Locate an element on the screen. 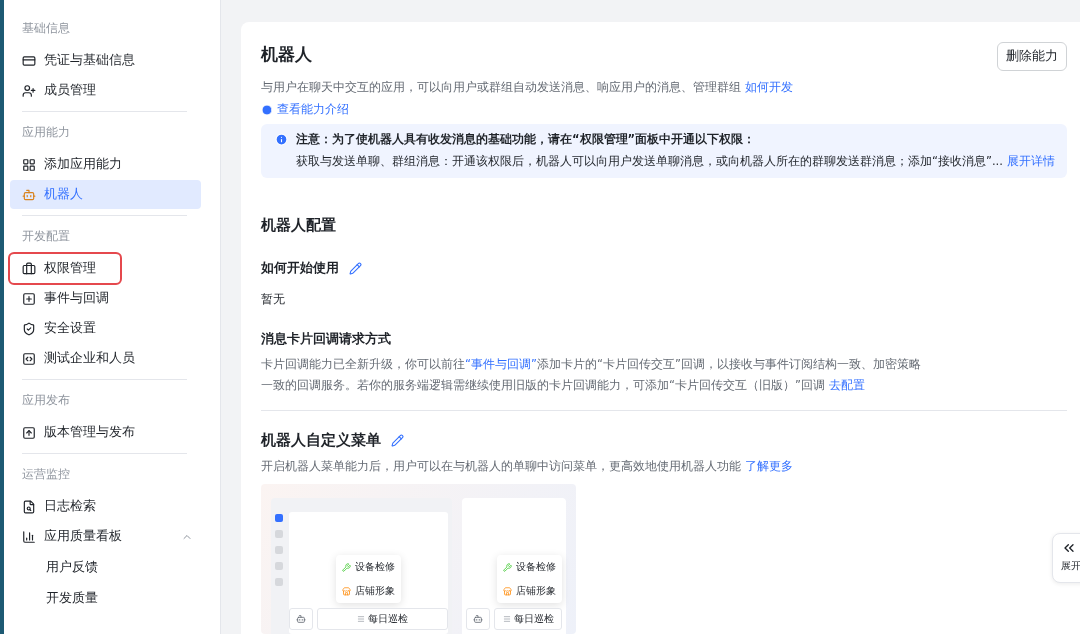  info-icon is located at coordinates (281, 139).